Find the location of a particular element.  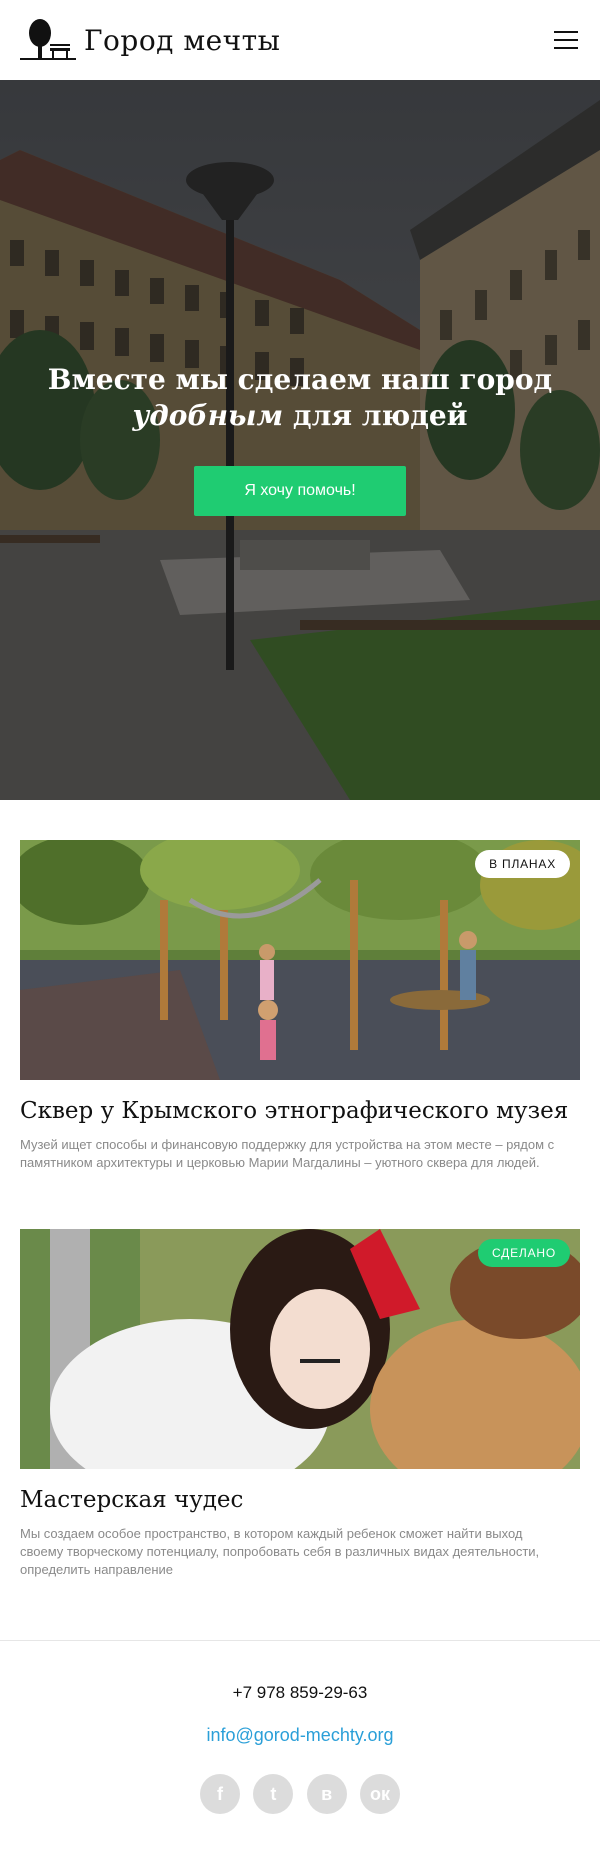

logo: Город мечты is located at coordinates (150, 40).